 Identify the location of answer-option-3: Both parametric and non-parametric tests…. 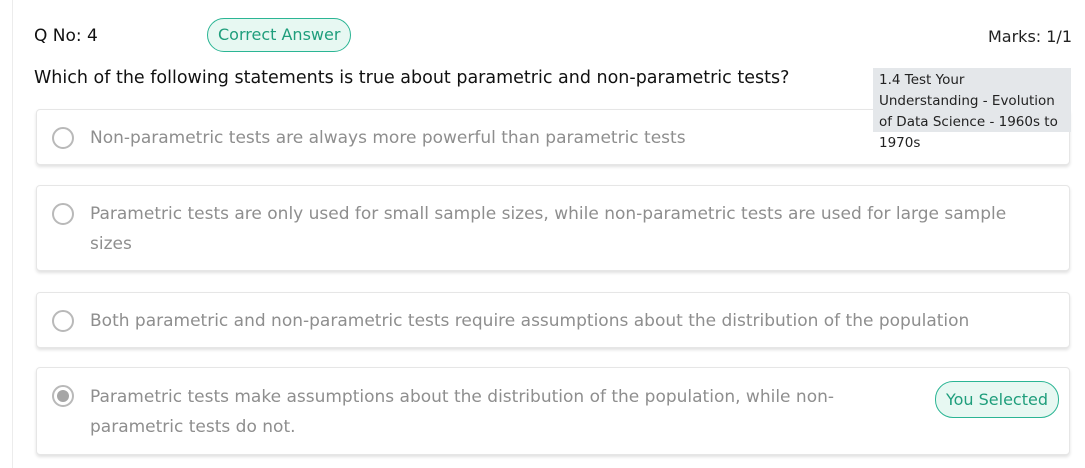
(553, 320).